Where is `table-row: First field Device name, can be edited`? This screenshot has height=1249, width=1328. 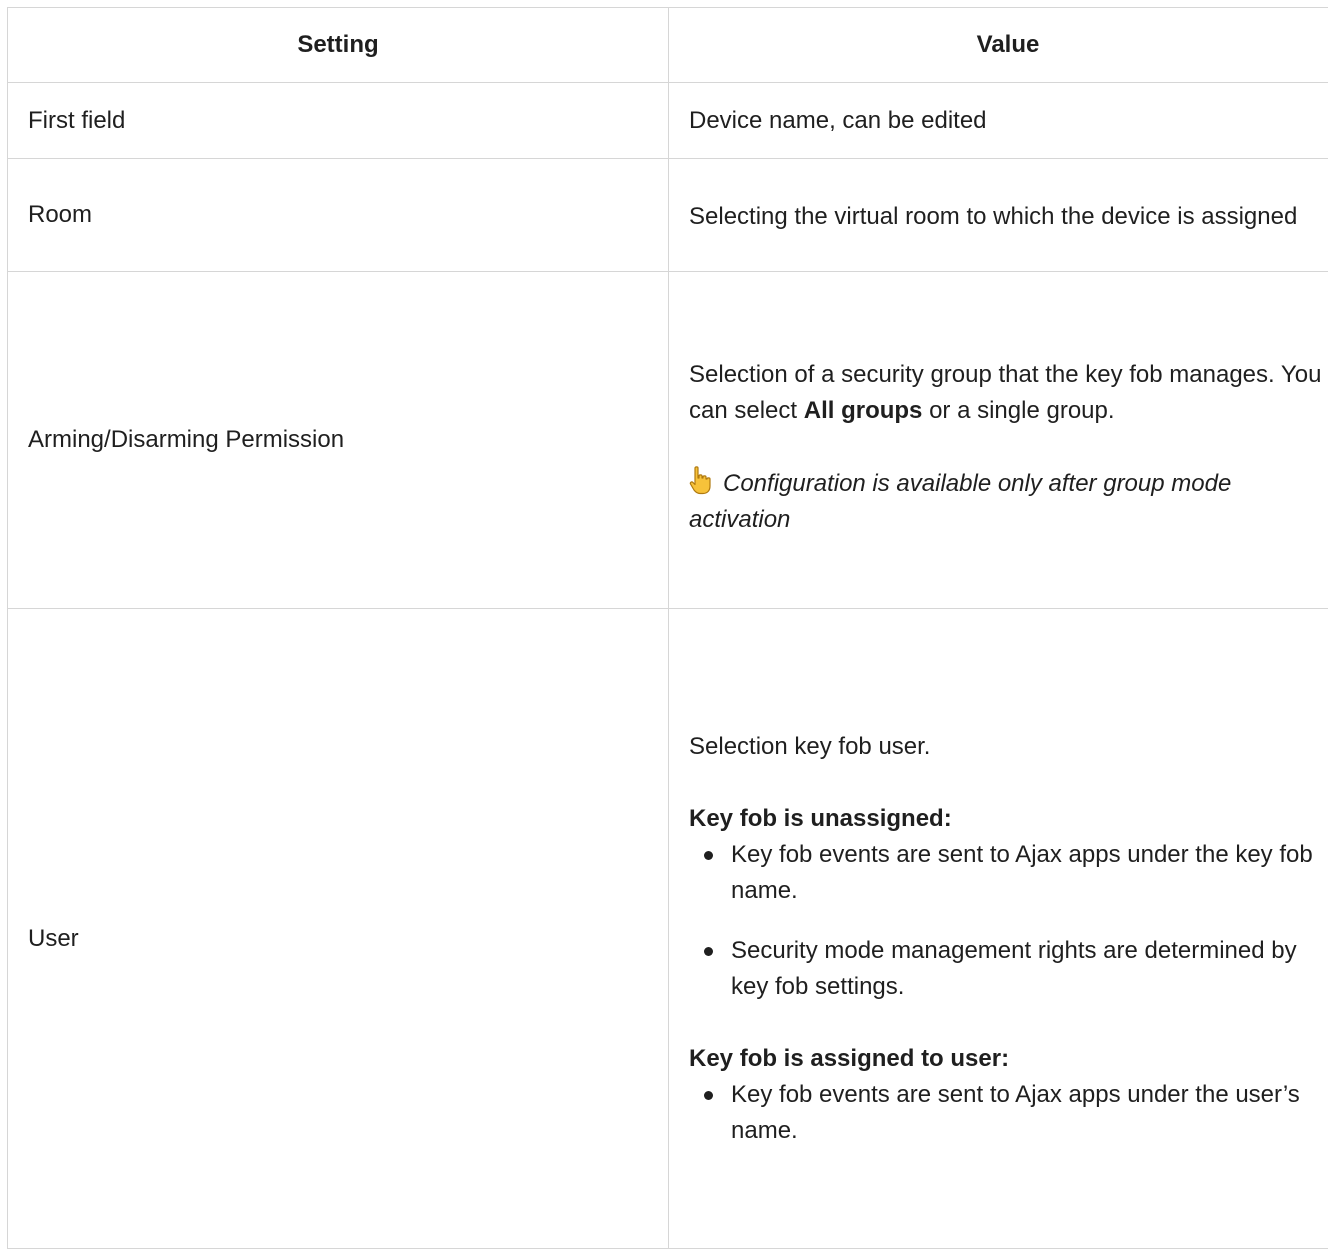 table-row: First field Device name, can be edited is located at coordinates (668, 121).